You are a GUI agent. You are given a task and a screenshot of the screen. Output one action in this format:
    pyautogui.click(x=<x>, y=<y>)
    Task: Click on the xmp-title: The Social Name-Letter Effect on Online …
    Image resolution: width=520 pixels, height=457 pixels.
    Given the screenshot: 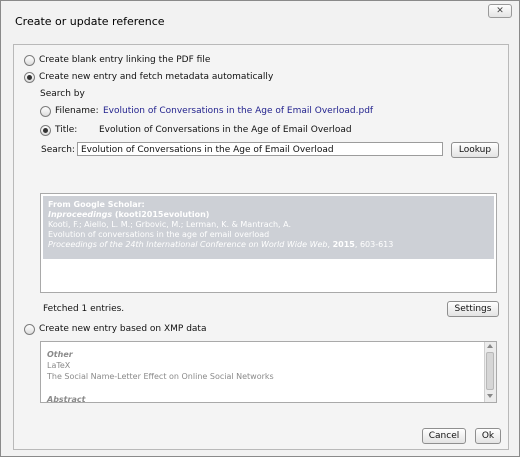 What is the action you would take?
    pyautogui.click(x=160, y=376)
    